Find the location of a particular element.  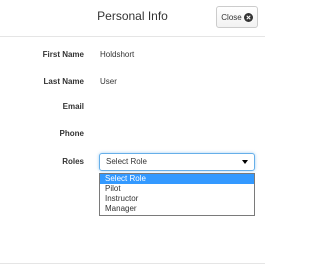

phone-row: Phone is located at coordinates (132, 137).